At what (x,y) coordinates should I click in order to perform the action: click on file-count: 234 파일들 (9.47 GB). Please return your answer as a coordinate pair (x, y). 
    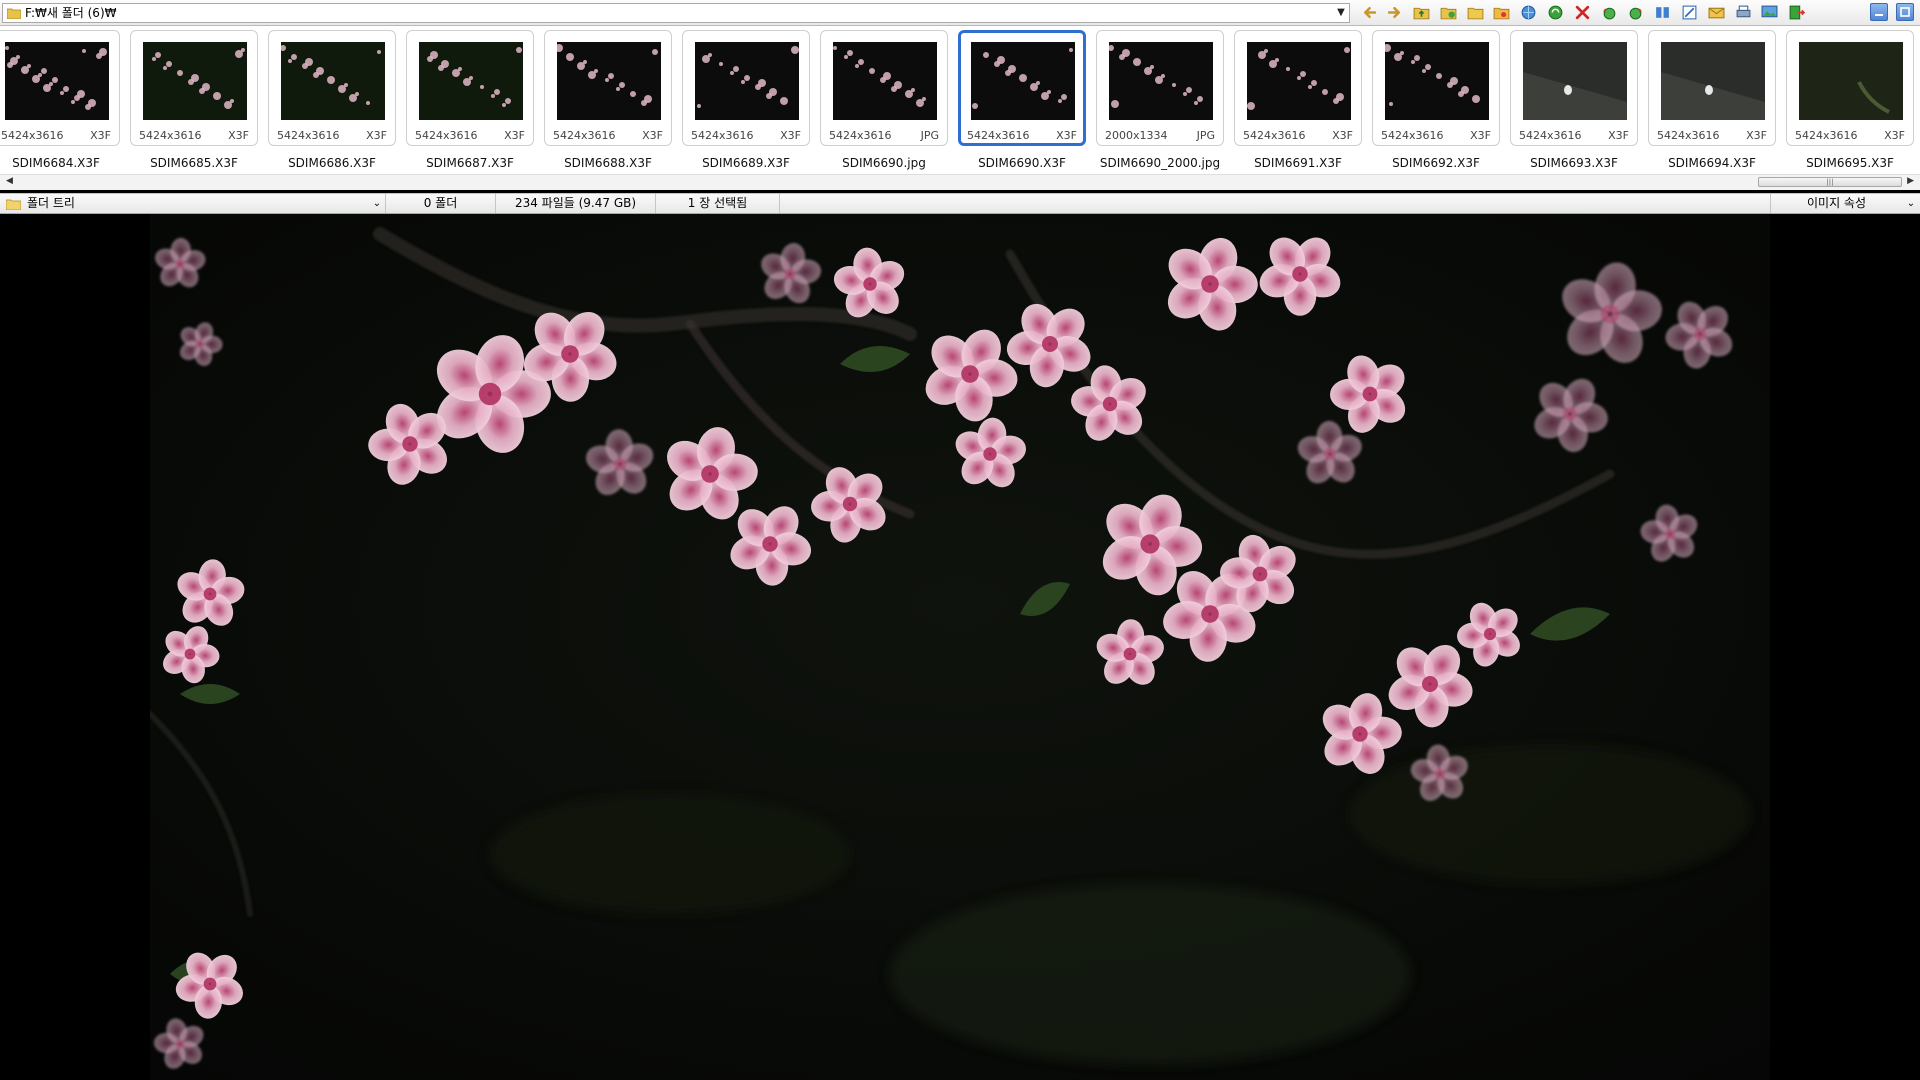
    Looking at the image, I should click on (576, 203).